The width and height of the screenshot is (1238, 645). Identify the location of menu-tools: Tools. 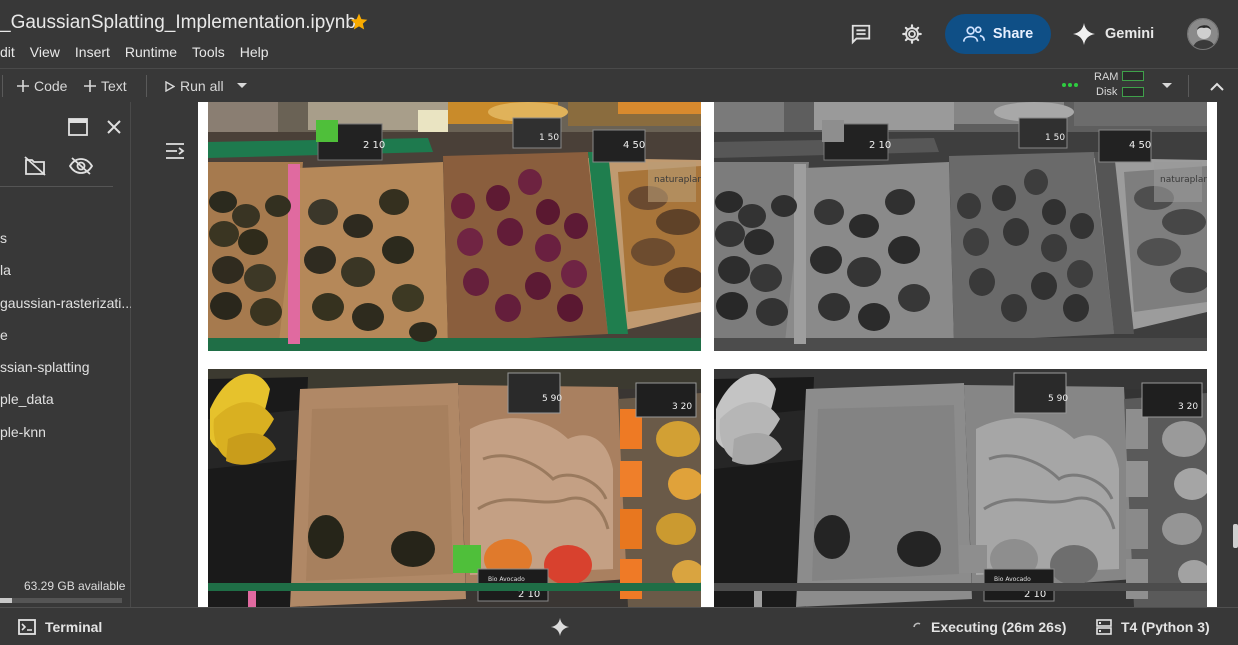
(208, 53).